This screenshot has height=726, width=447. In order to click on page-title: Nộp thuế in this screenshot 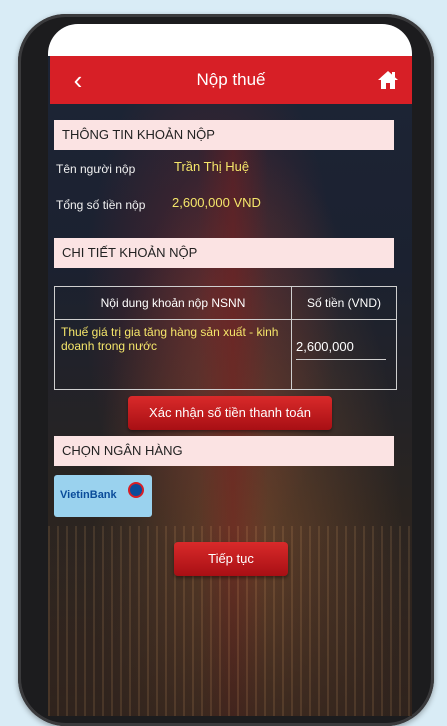, I will do `click(231, 79)`.